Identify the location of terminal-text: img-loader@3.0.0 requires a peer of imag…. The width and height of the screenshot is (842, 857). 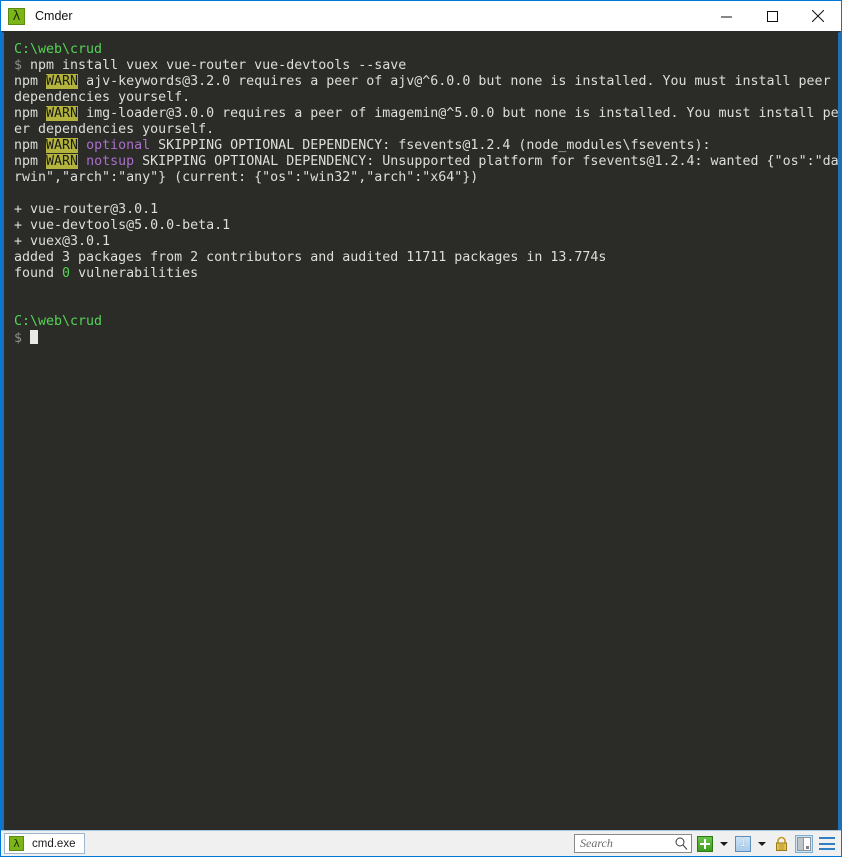
(458, 113).